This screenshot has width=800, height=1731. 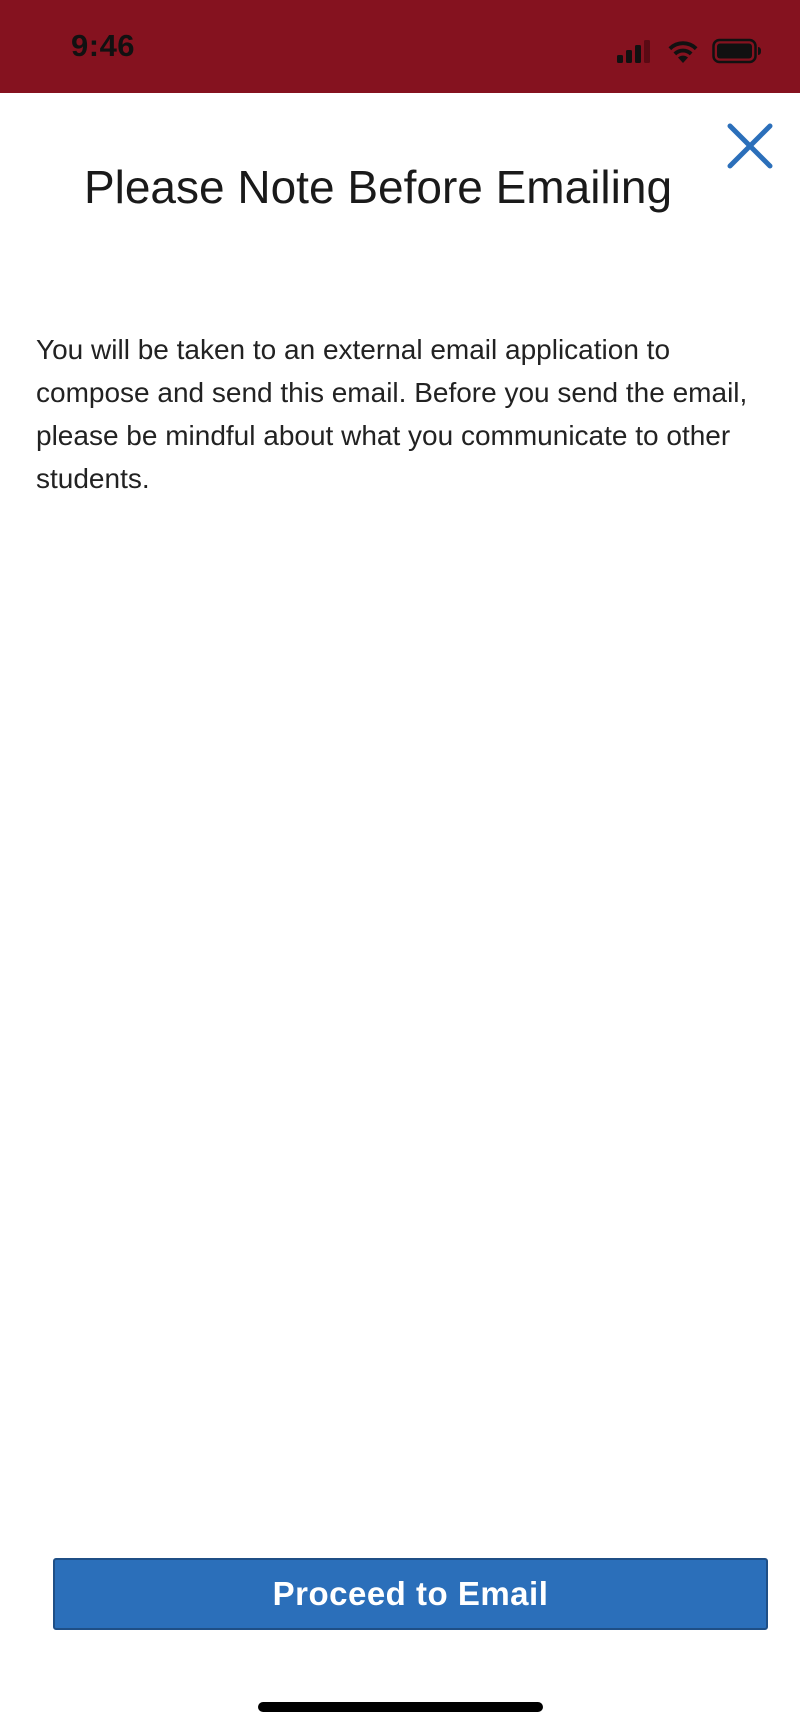 What do you see at coordinates (400, 46) in the screenshot?
I see `status-bar: 9:46` at bounding box center [400, 46].